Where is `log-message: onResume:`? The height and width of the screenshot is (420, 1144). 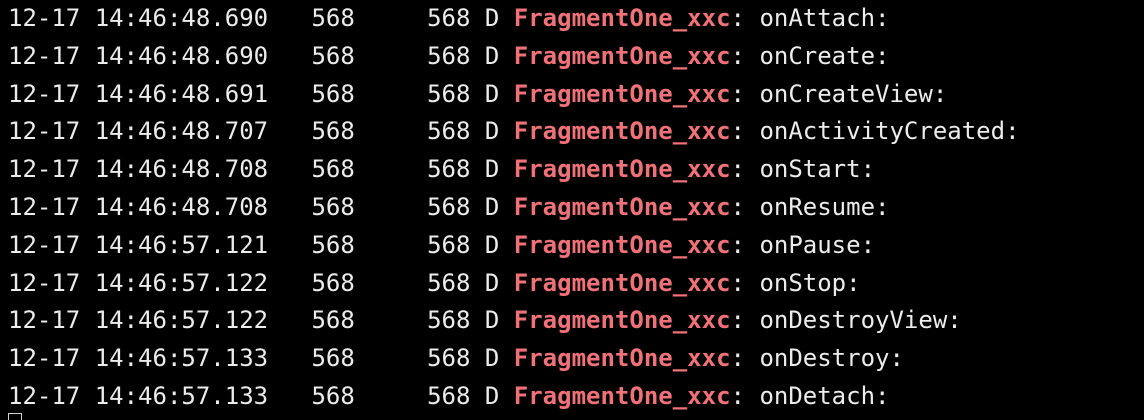
log-message: onResume: is located at coordinates (824, 206).